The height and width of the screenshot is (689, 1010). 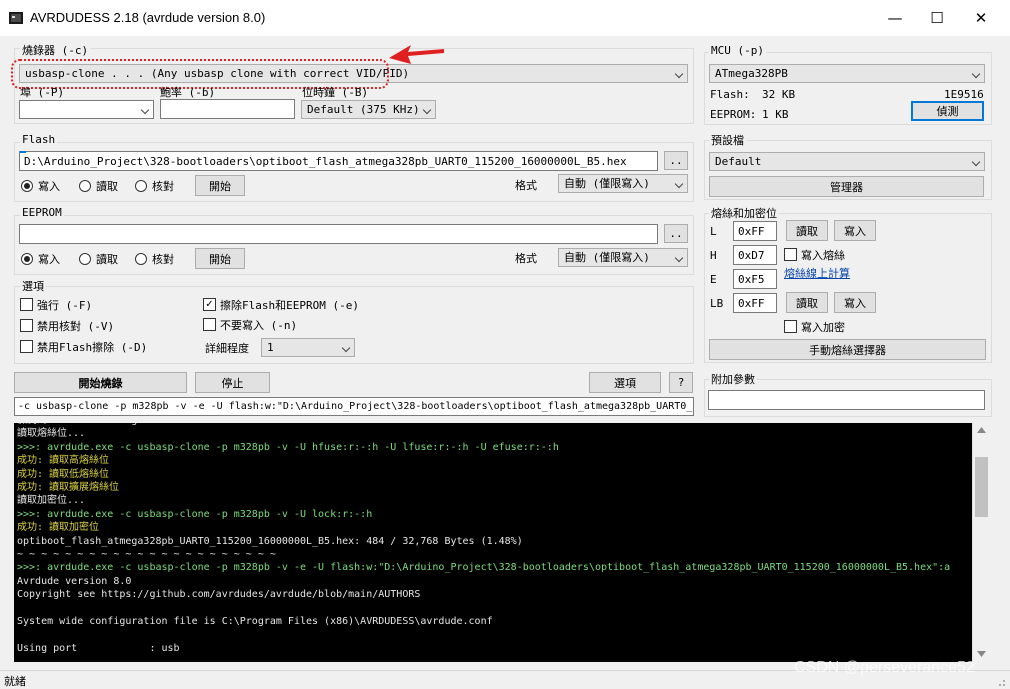 I want to click on maximize-button: ☐, so click(x=937, y=18).